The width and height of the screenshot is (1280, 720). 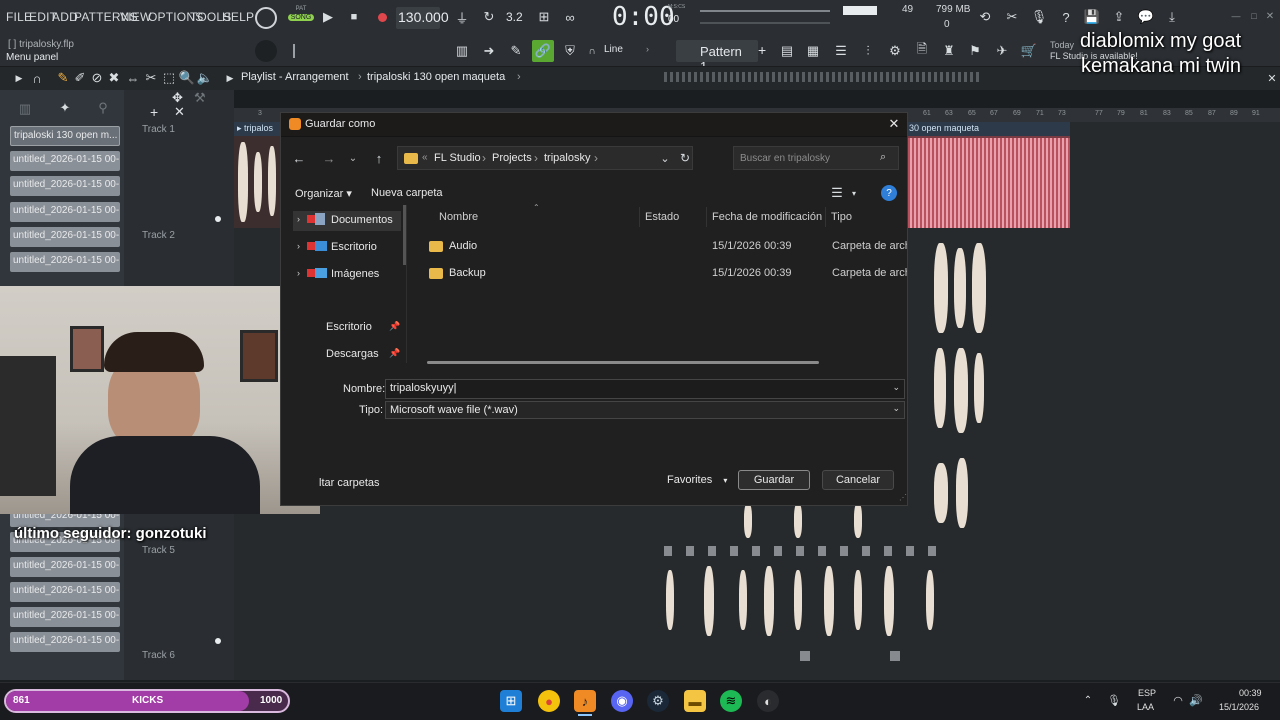 What do you see at coordinates (329, 158) in the screenshot?
I see `forward-arrow-icon: →` at bounding box center [329, 158].